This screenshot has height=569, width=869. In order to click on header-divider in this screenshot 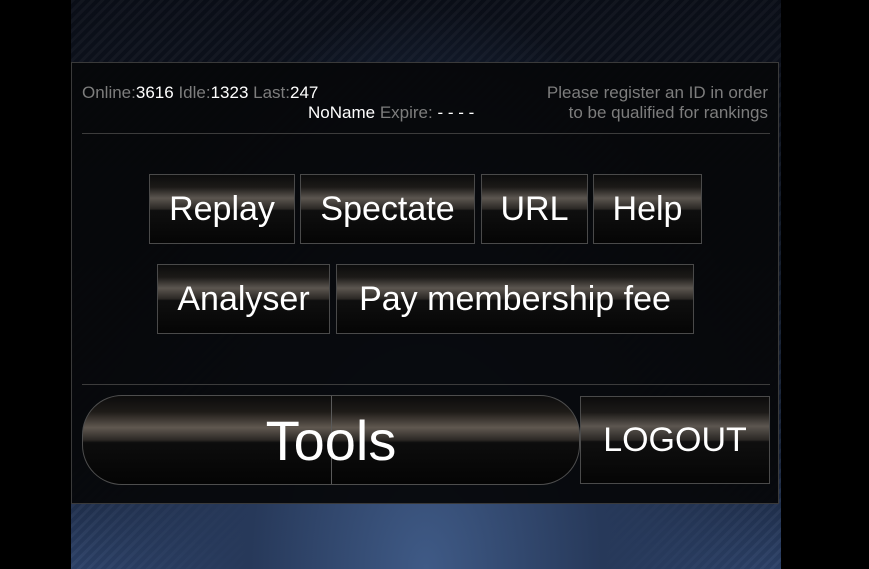, I will do `click(426, 133)`.